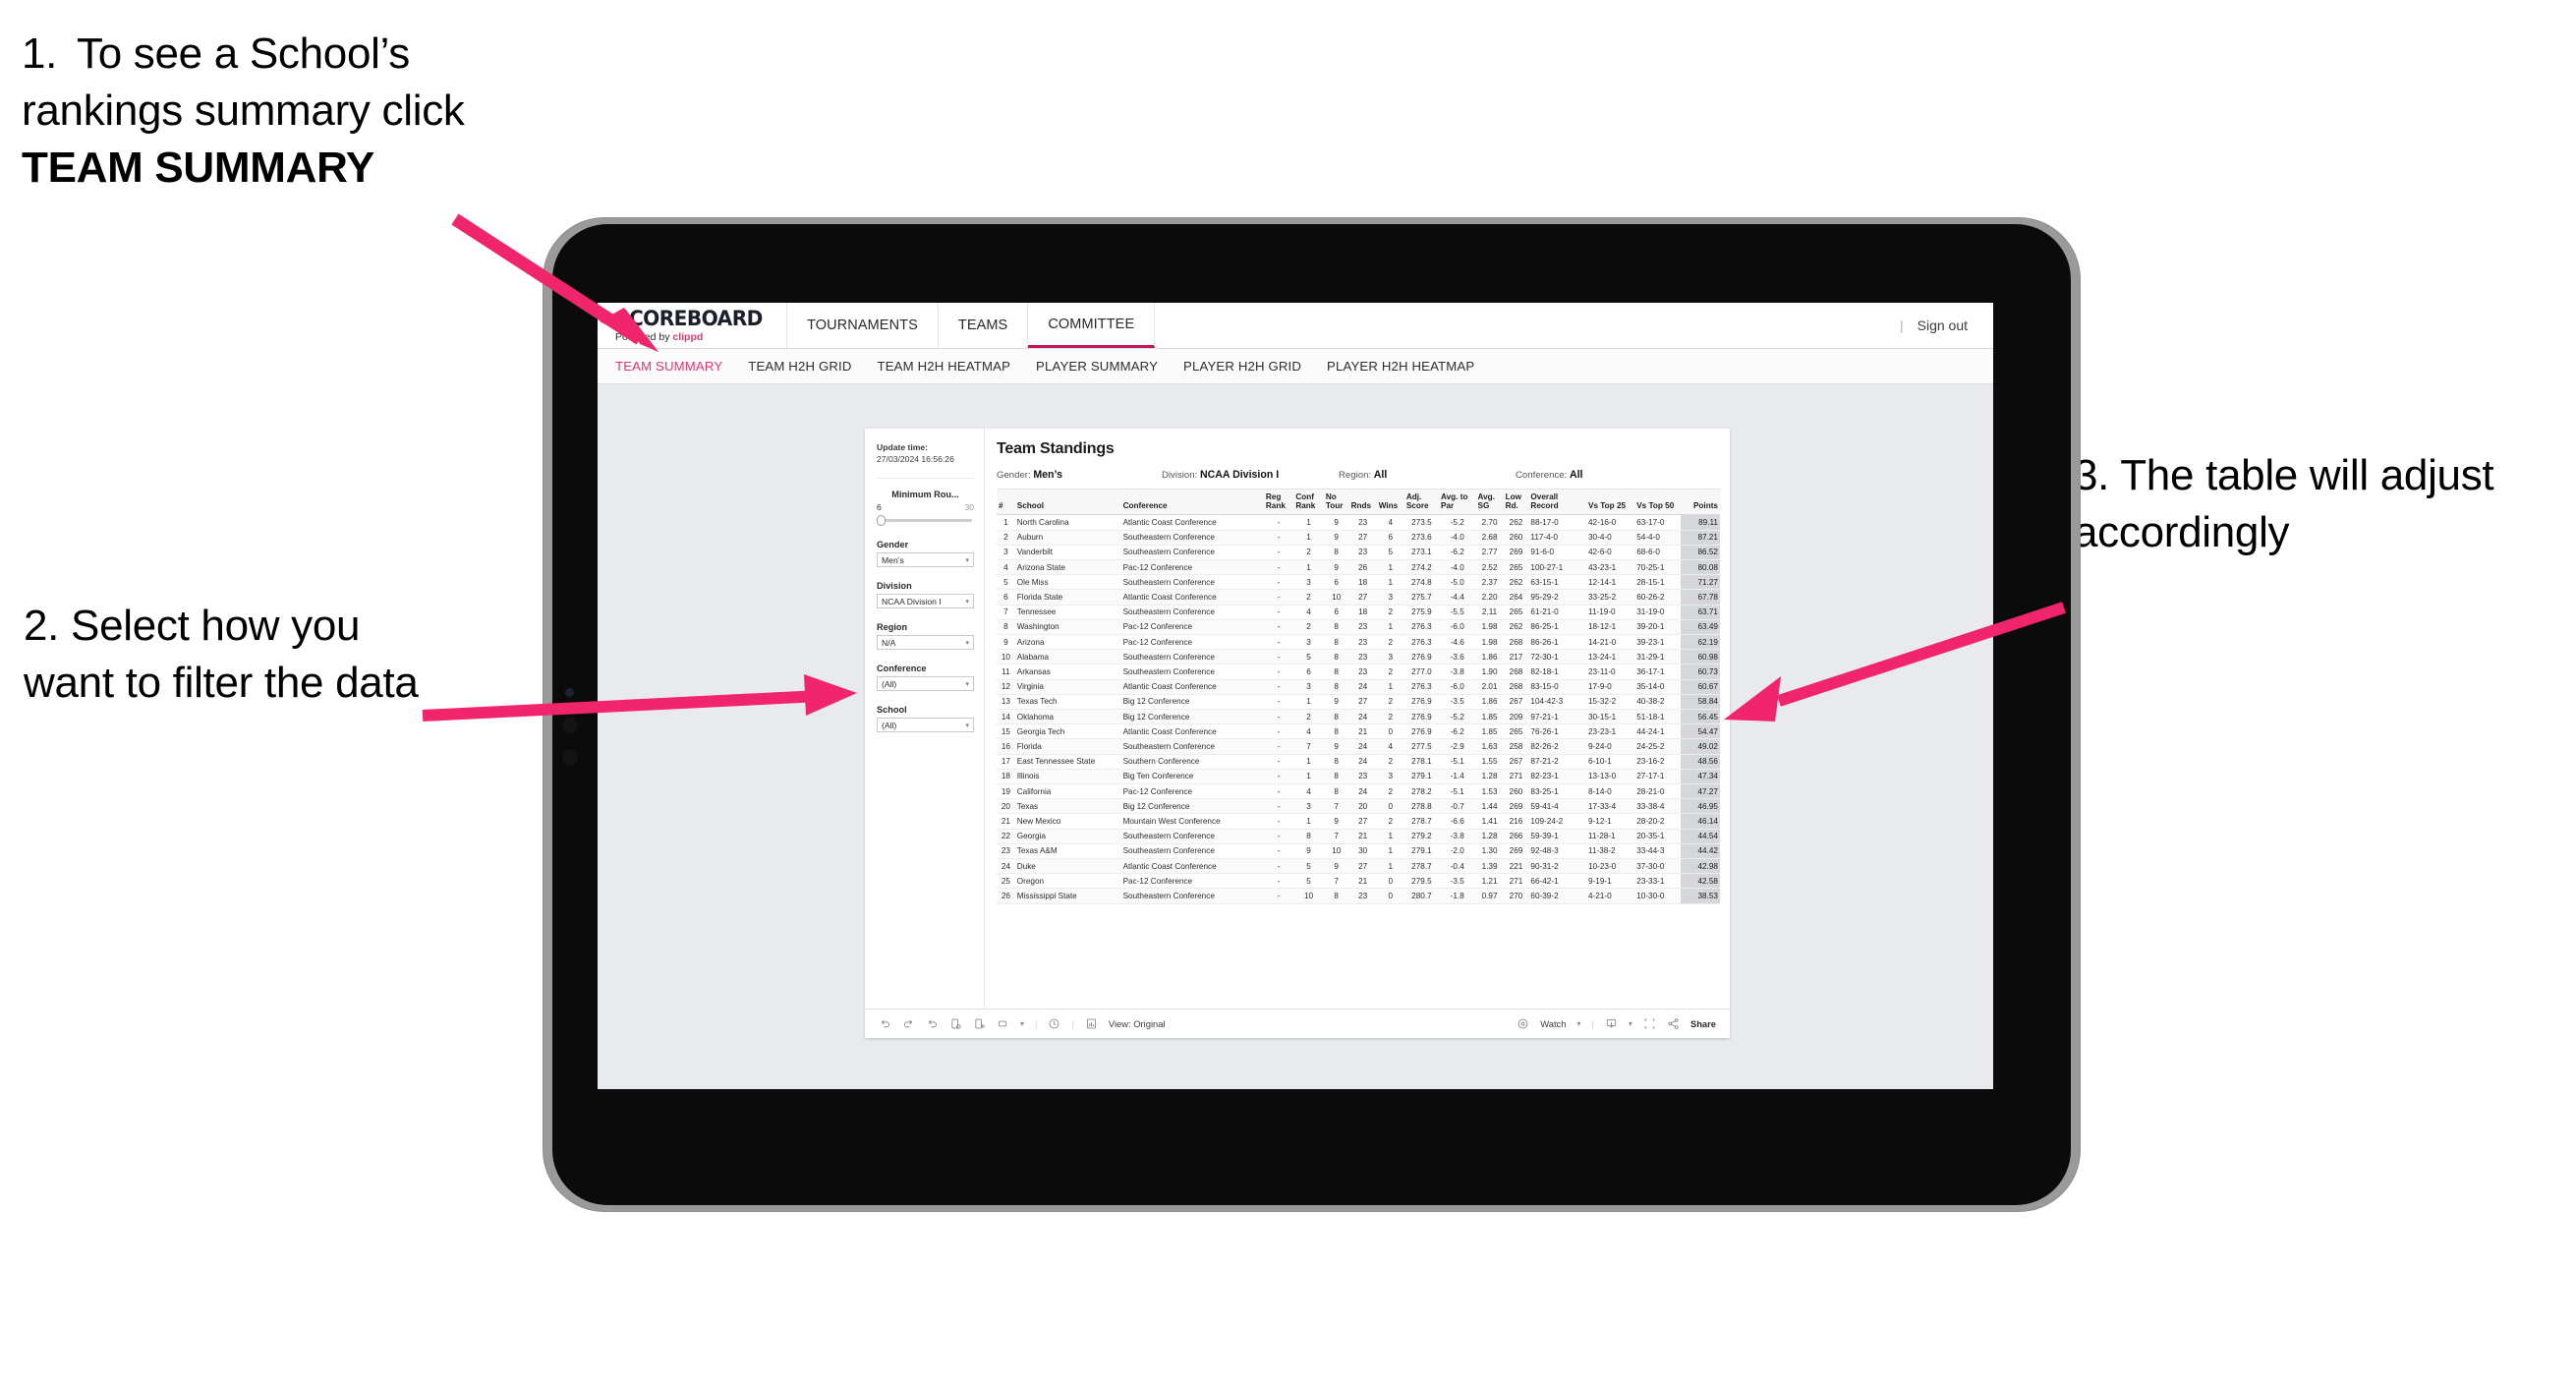  What do you see at coordinates (1516, 627) in the screenshot?
I see `table-cell: 262` at bounding box center [1516, 627].